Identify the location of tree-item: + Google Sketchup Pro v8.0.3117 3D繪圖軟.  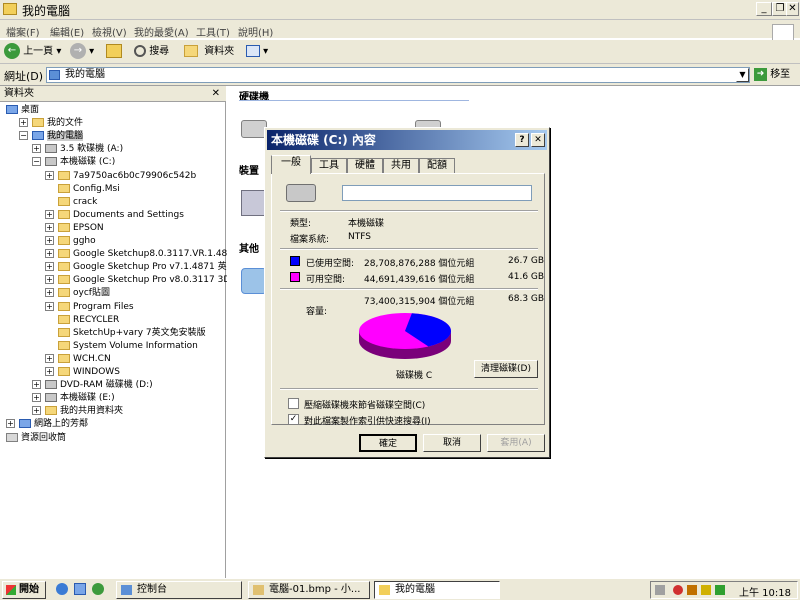
(151, 280).